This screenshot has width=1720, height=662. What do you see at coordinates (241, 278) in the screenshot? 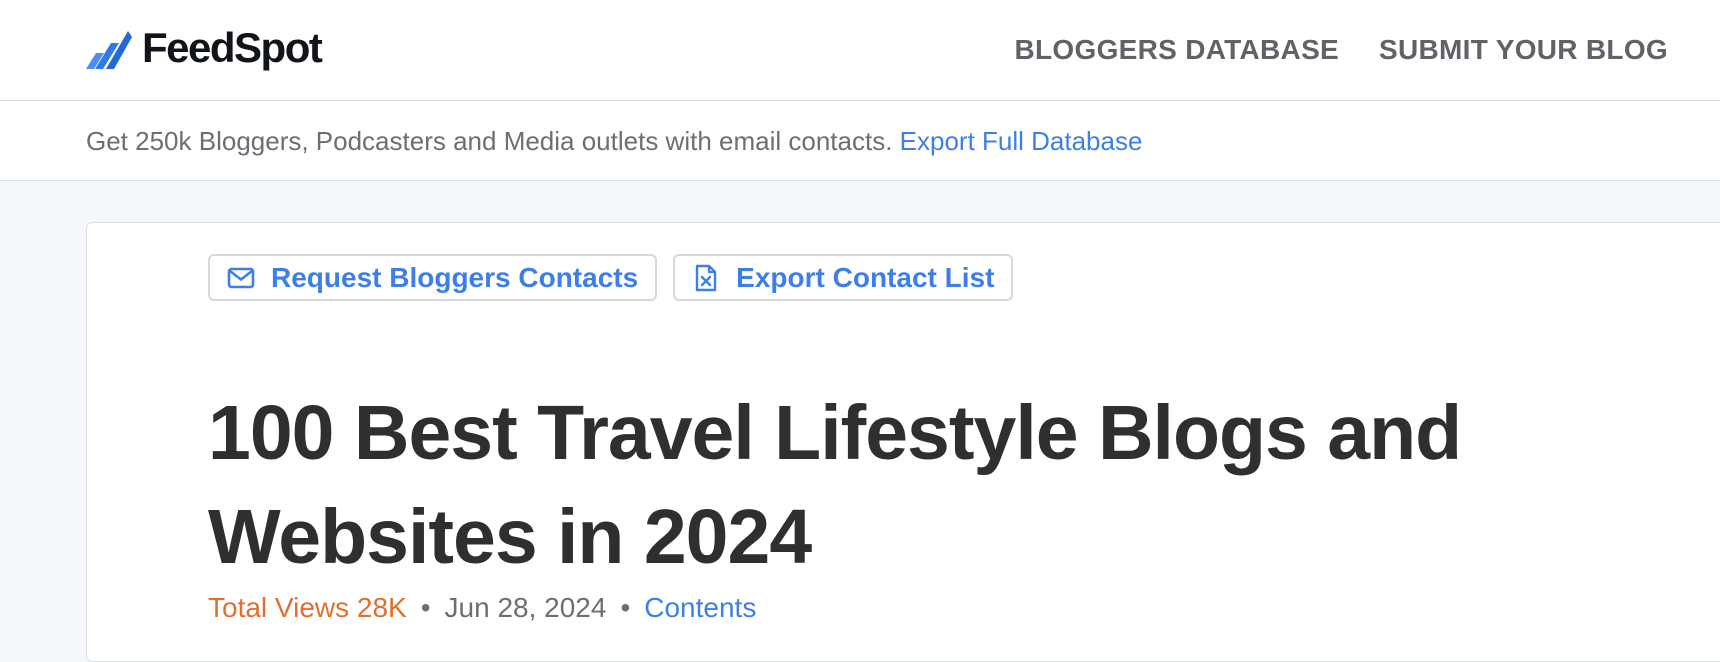
I see `envelope-icon` at bounding box center [241, 278].